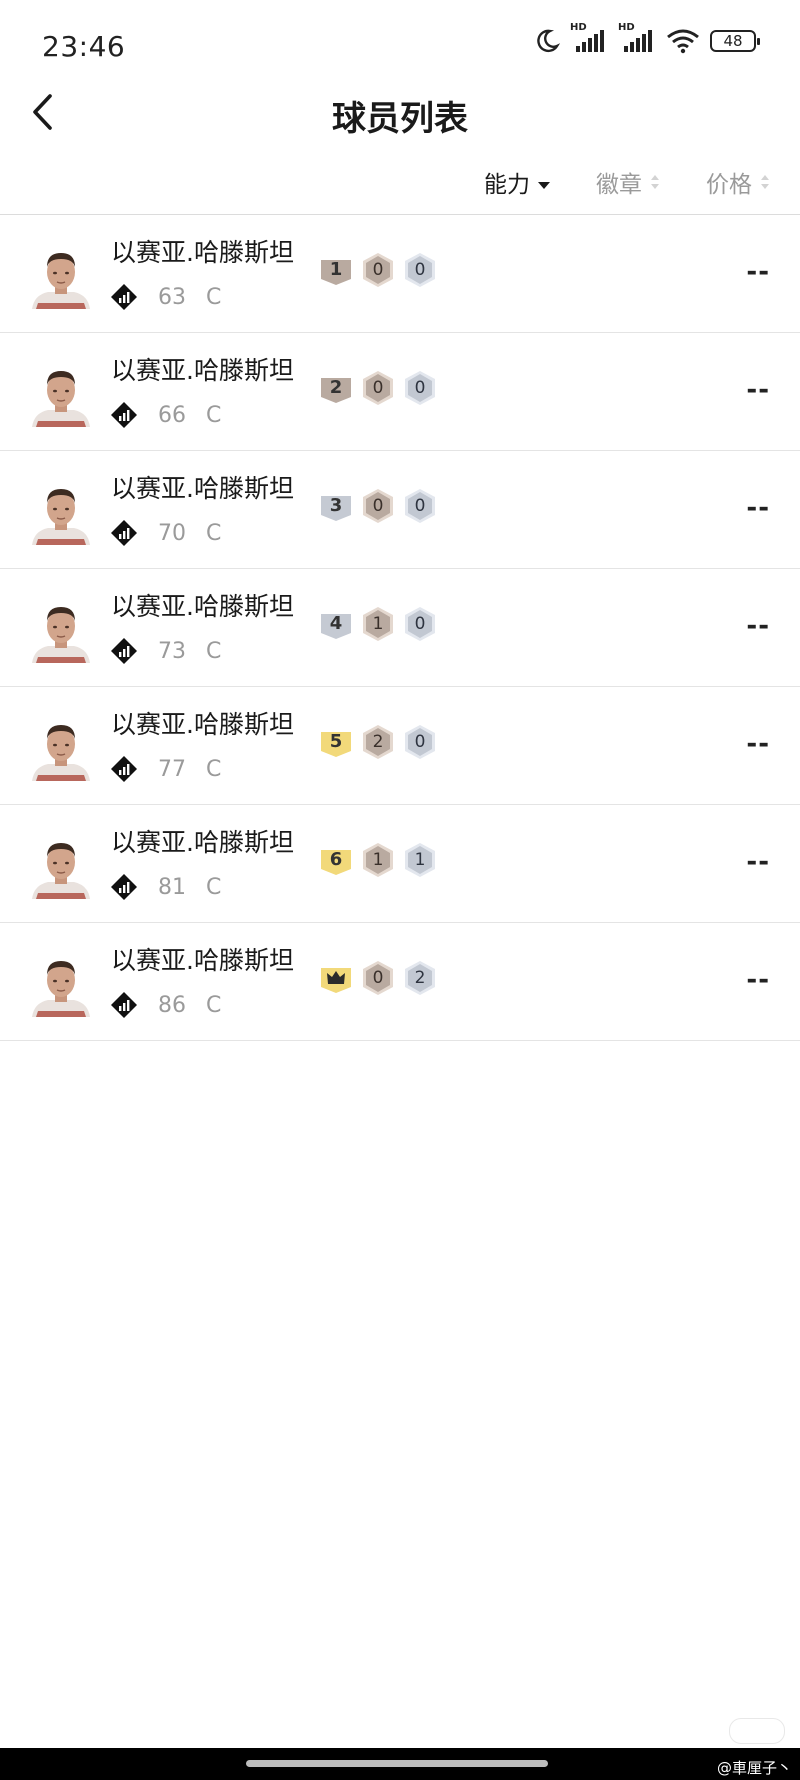 The width and height of the screenshot is (800, 1780). What do you see at coordinates (172, 1005) in the screenshot?
I see `player-rating: 86` at bounding box center [172, 1005].